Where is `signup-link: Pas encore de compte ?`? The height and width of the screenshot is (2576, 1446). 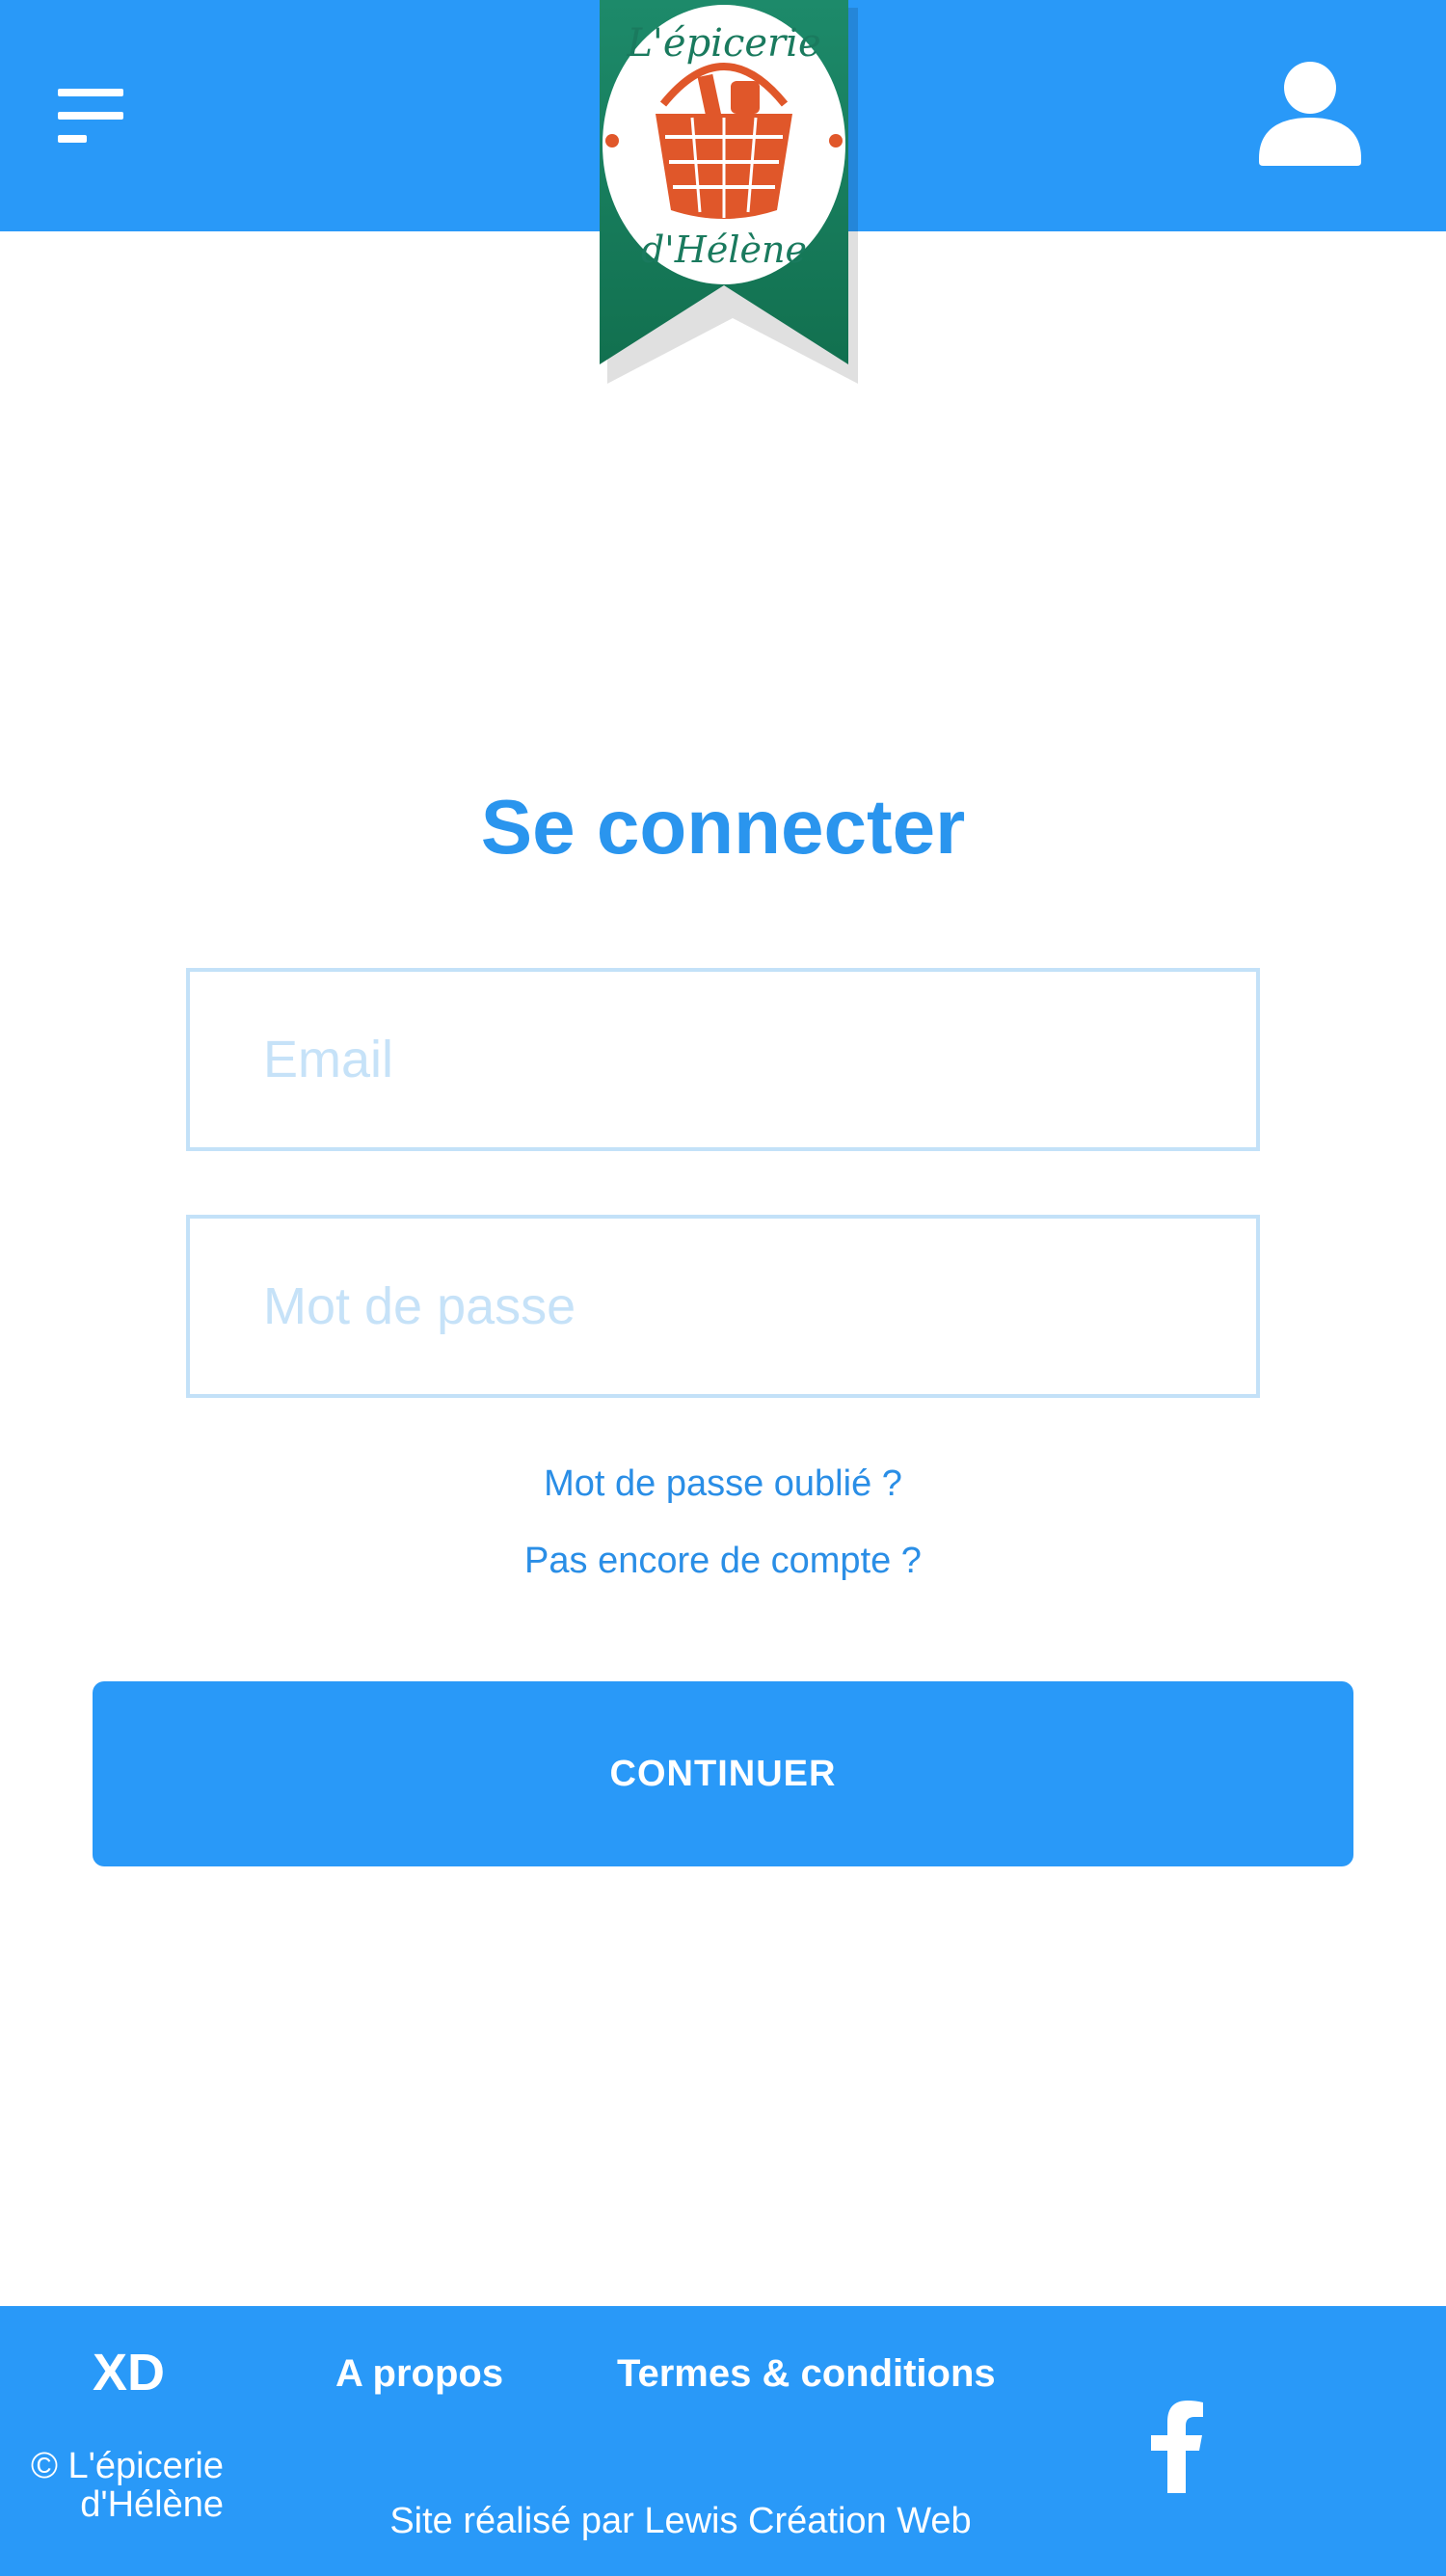
signup-link: Pas encore de compte ? is located at coordinates (723, 1562).